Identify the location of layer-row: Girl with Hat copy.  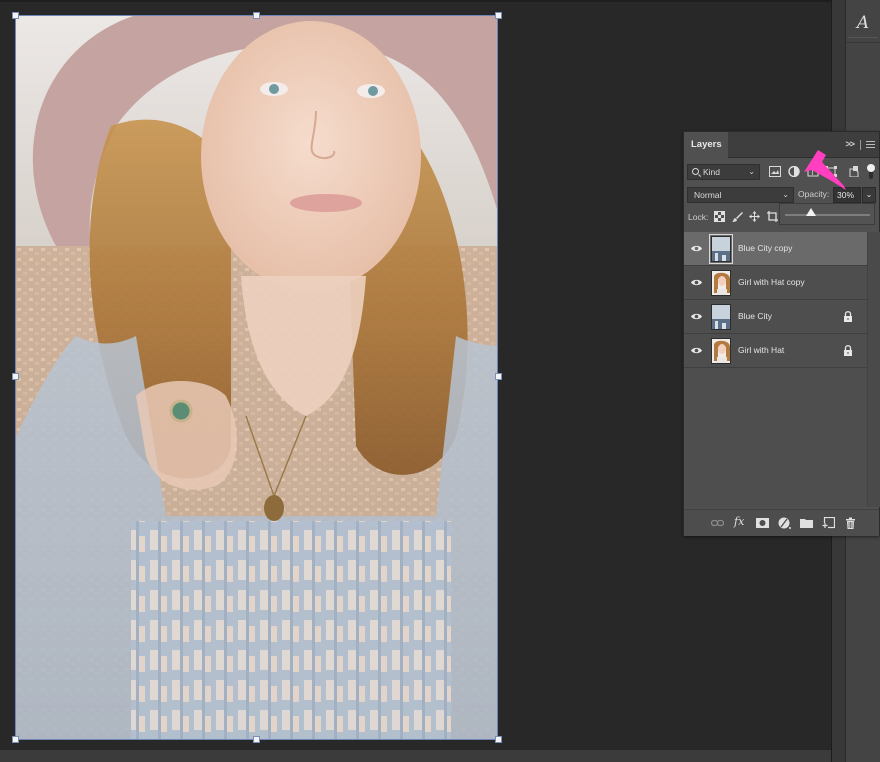
(775, 283).